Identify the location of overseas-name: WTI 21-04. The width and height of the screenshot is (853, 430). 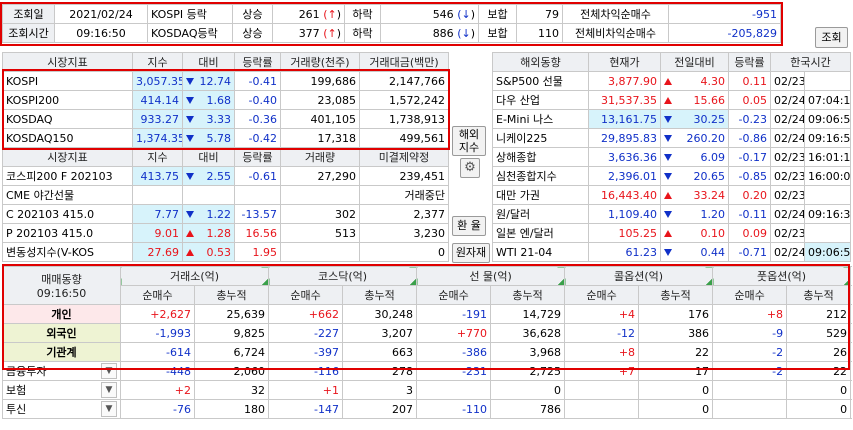
(540, 252).